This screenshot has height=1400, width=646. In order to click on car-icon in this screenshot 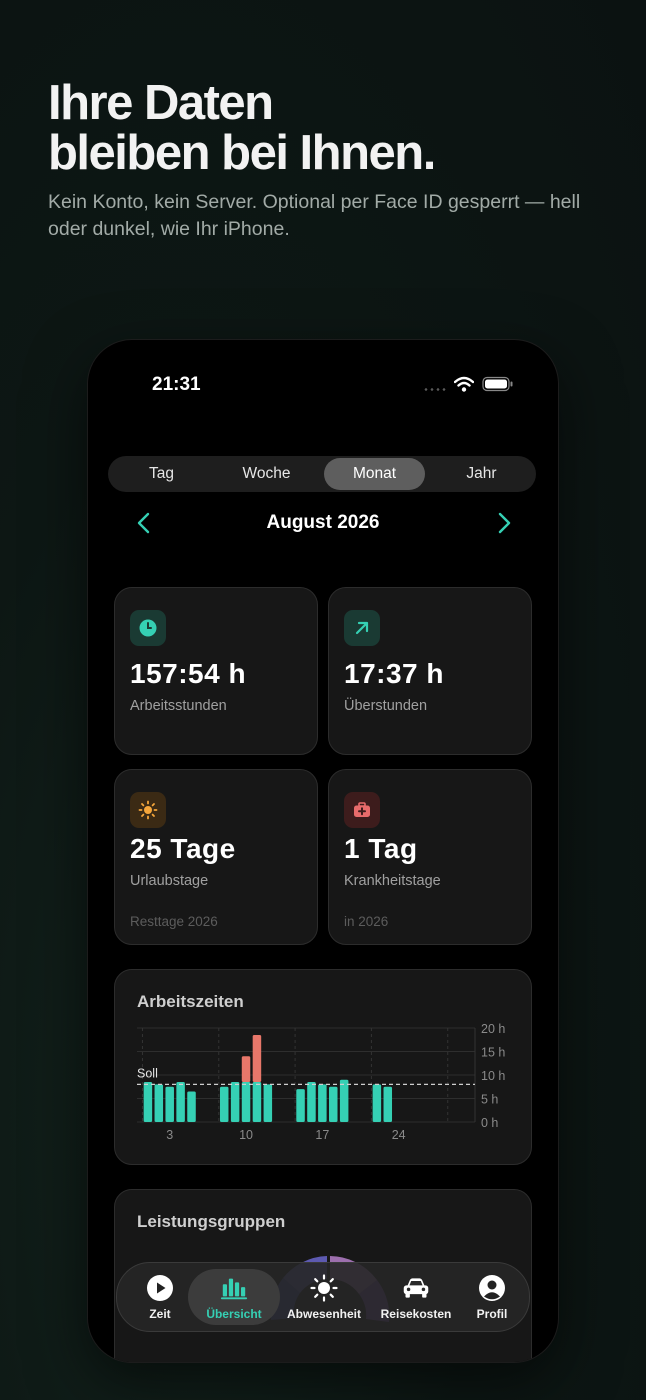, I will do `click(416, 1288)`.